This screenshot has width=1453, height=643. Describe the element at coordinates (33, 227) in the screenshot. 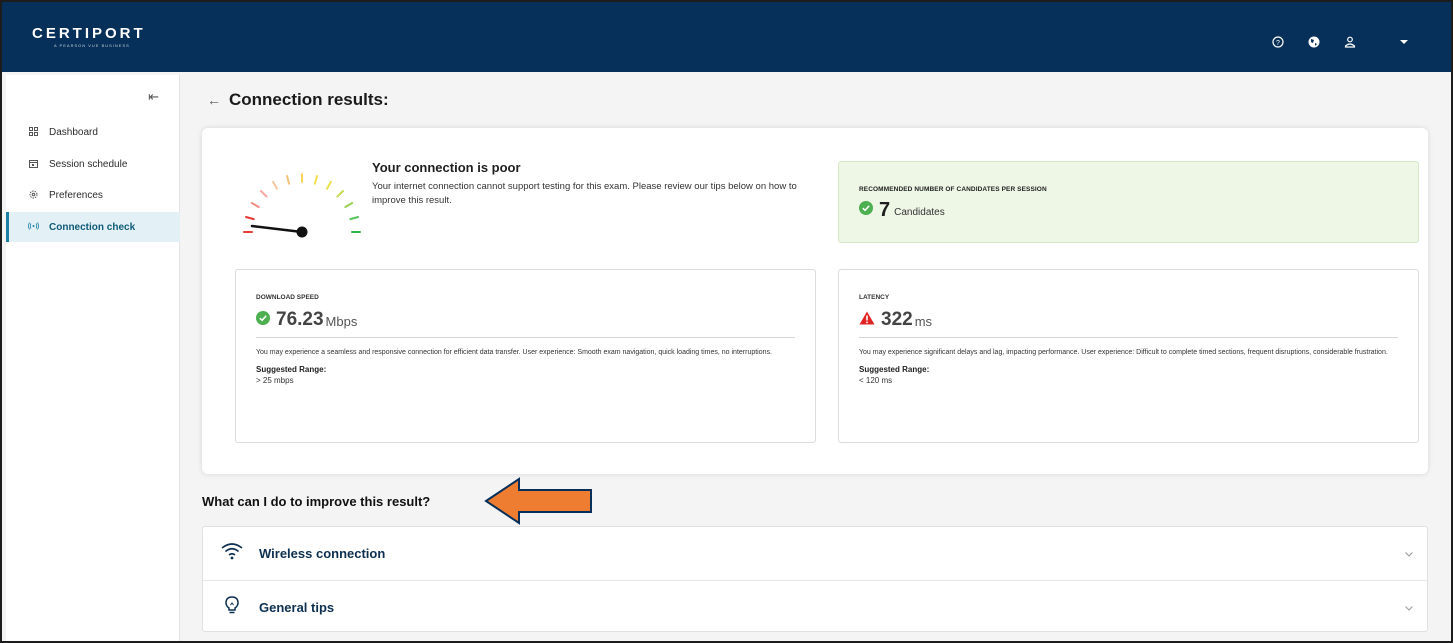

I see `signal-icon` at that location.